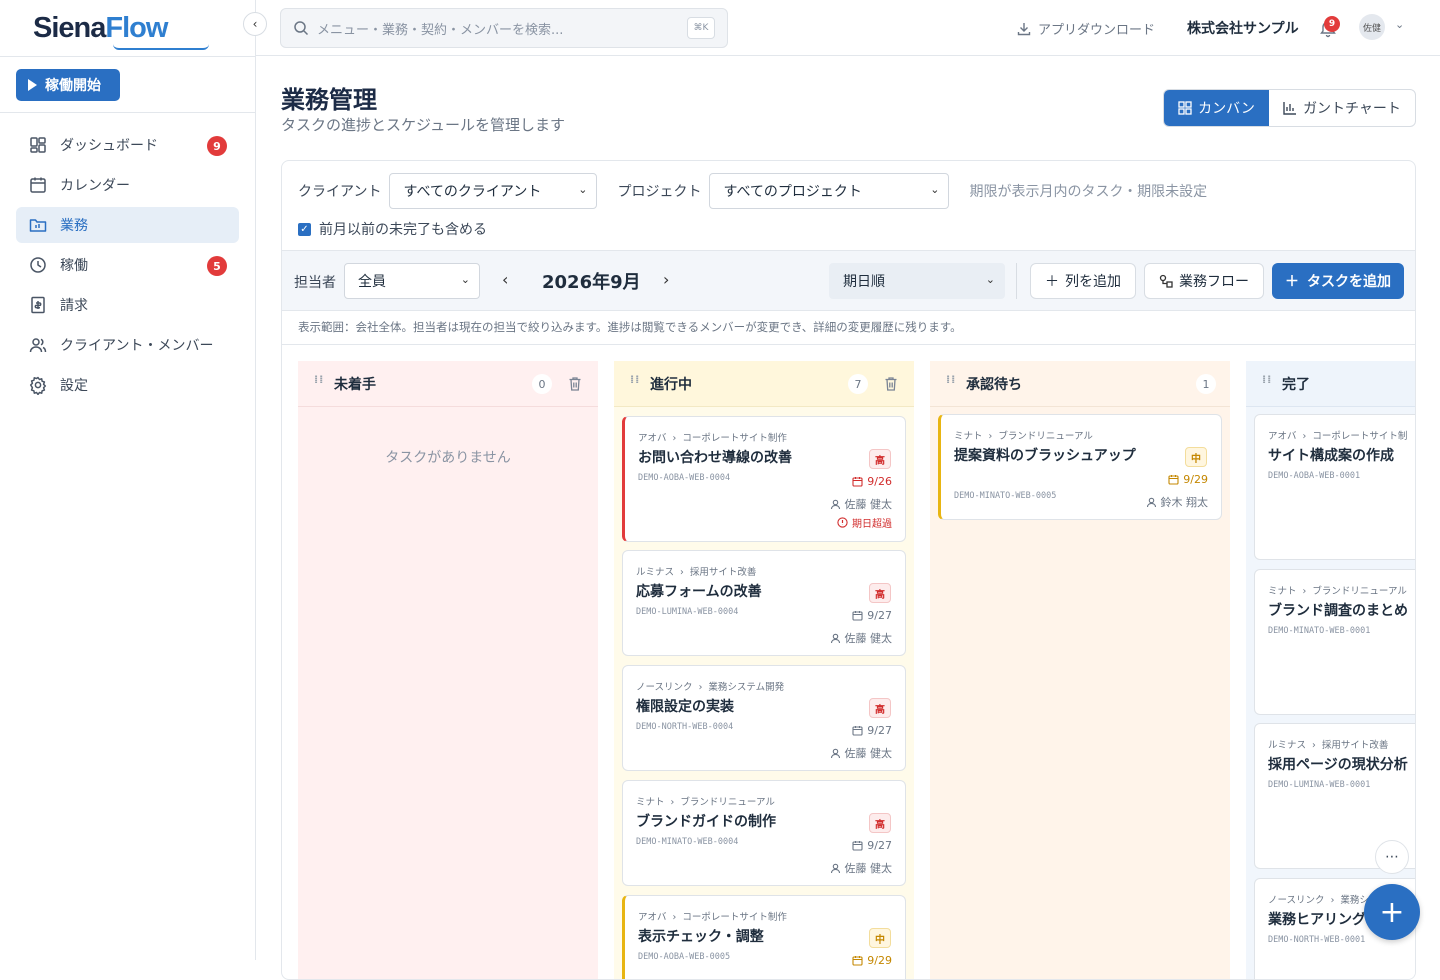 The height and width of the screenshot is (980, 1440). What do you see at coordinates (472, 192) in the screenshot?
I see `client-select-value: すべてのクライアント` at bounding box center [472, 192].